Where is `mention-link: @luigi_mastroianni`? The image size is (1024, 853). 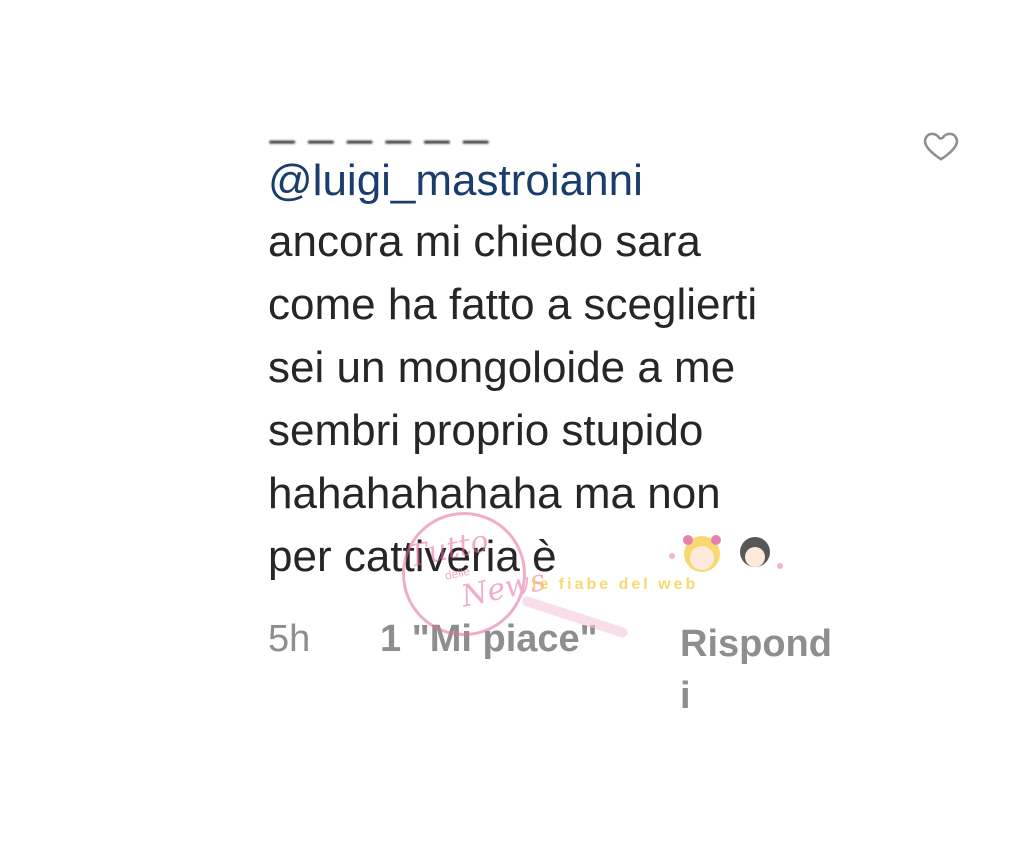 mention-link: @luigi_mastroianni is located at coordinates (588, 181).